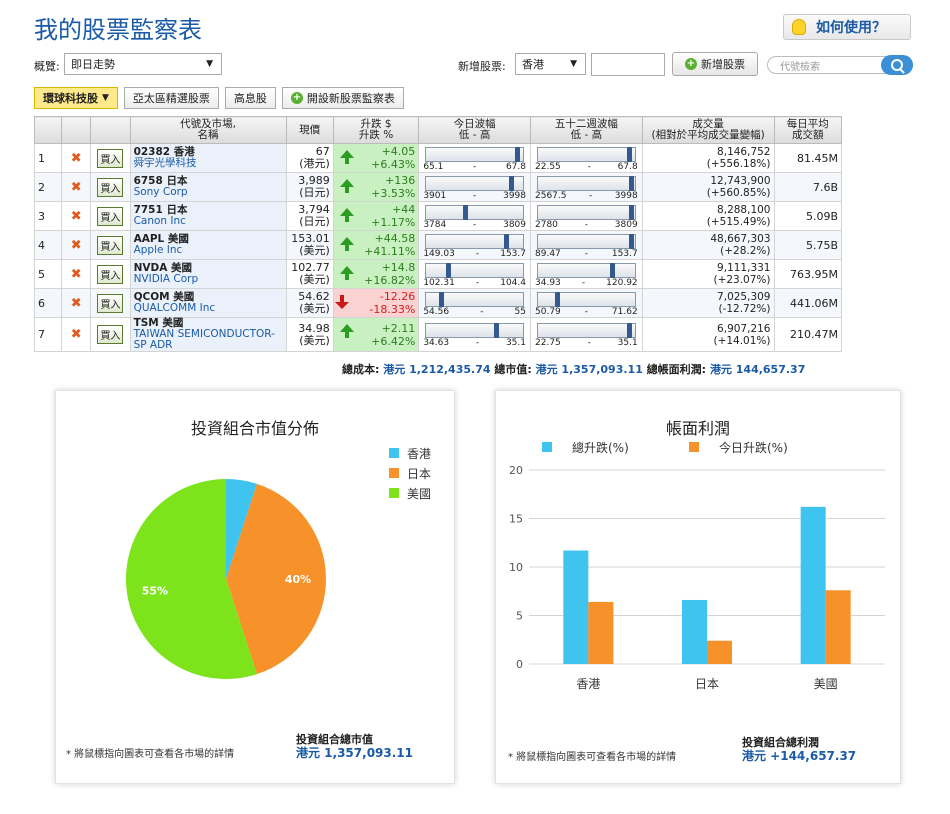 Image resolution: width=950 pixels, height=814 pixels. I want to click on portfolio-total-profit: 港元 +144,657.37, so click(799, 756).